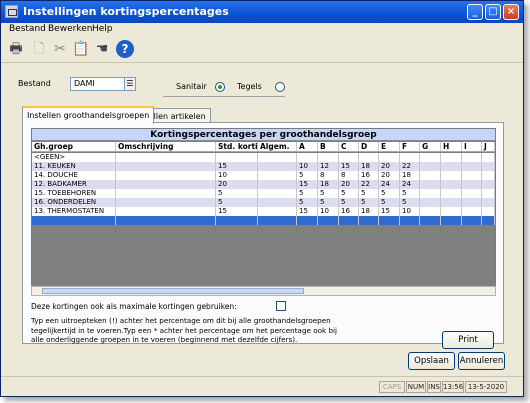 The width and height of the screenshot is (530, 403). Describe the element at coordinates (328, 146) in the screenshot. I see `col-b: B` at that location.